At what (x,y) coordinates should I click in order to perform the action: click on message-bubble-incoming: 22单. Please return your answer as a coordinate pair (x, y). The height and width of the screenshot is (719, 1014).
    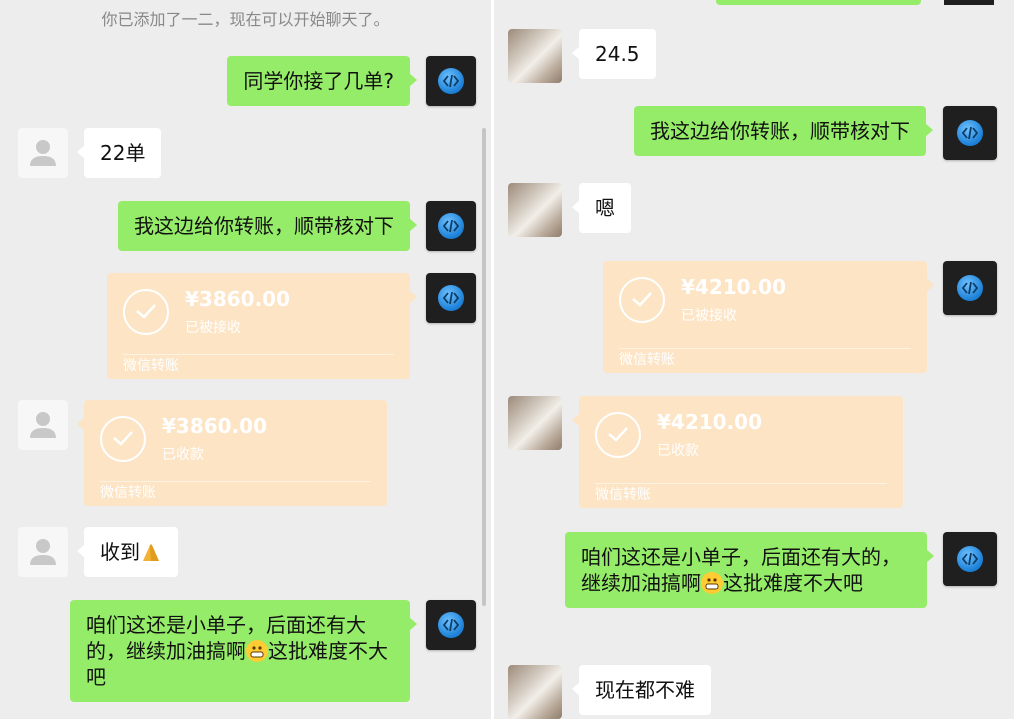
    Looking at the image, I should click on (119, 153).